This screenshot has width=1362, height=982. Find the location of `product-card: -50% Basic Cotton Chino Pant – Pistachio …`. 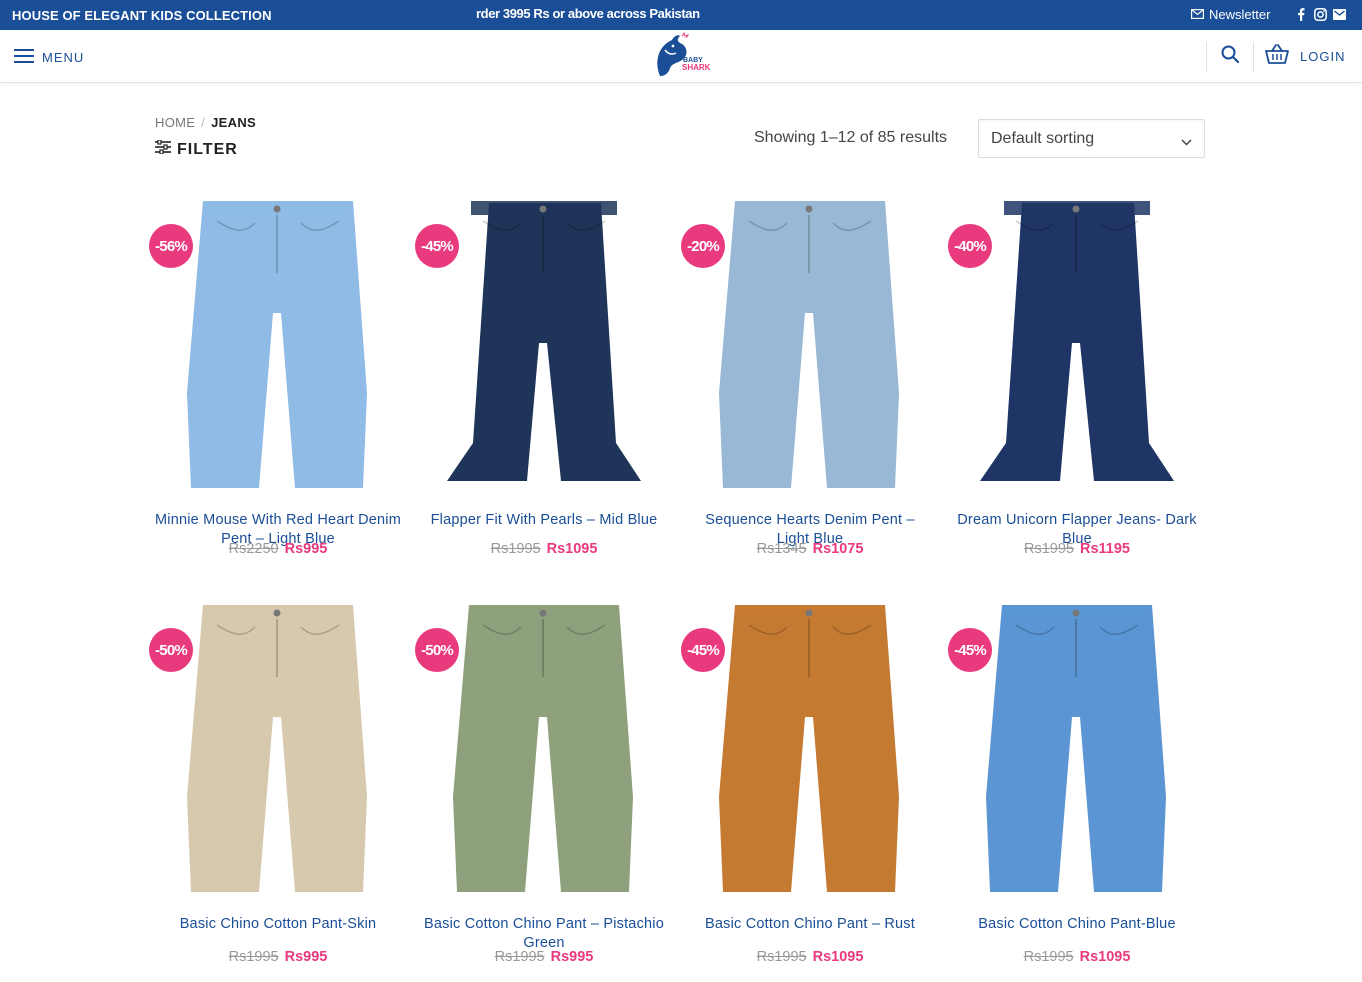

product-card: -50% Basic Cotton Chino Pant – Pistachio … is located at coordinates (544, 787).